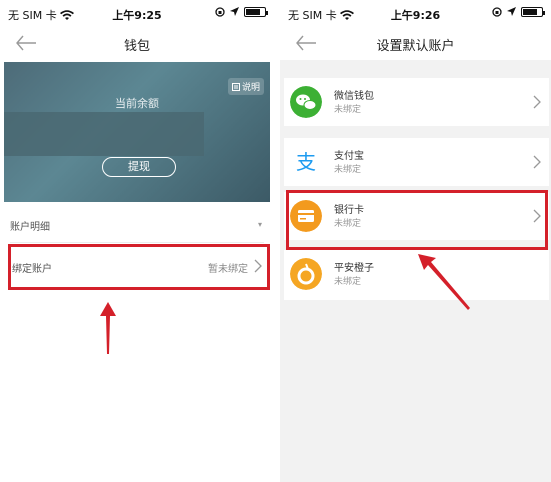 This screenshot has height=482, width=551. Describe the element at coordinates (30, 227) in the screenshot. I see `account-detail-label: 账户明细` at that location.